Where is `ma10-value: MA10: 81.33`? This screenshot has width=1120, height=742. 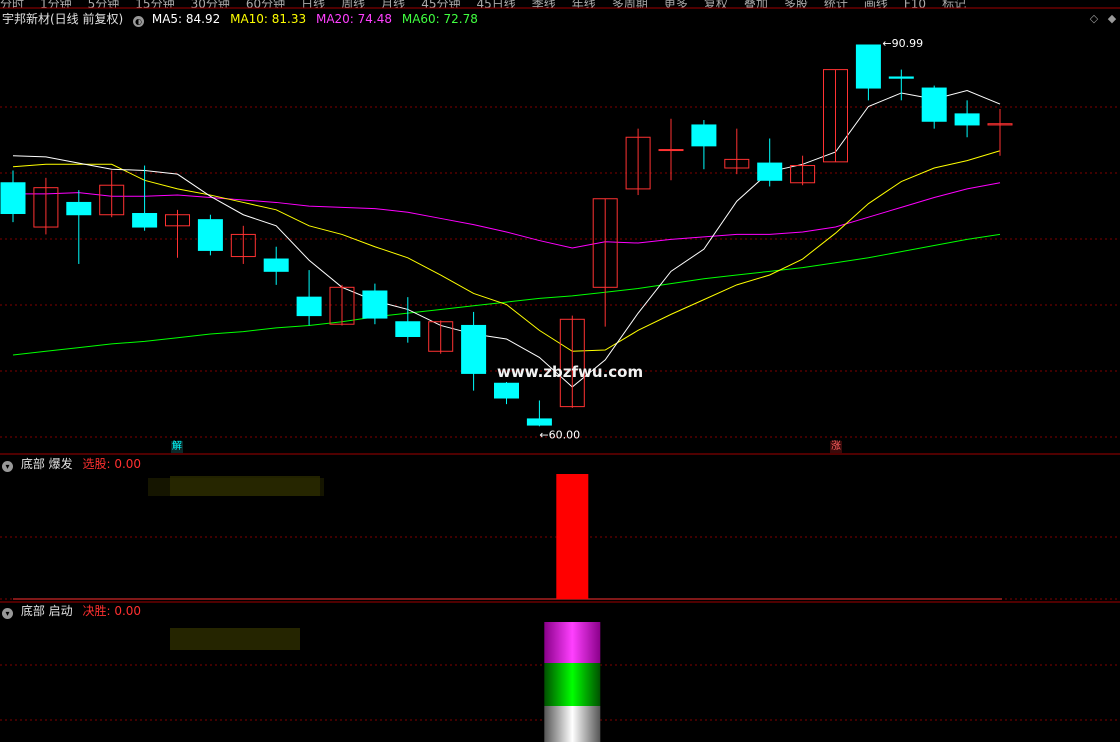 ma10-value: MA10: 81.33 is located at coordinates (268, 19).